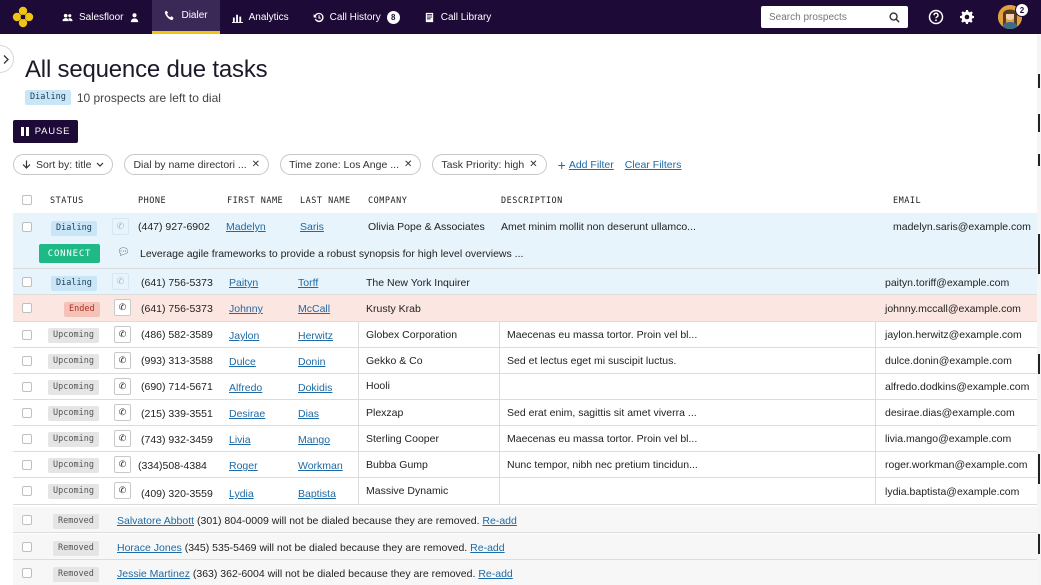  Describe the element at coordinates (311, 362) in the screenshot. I see `last-name-link: Donin` at that location.